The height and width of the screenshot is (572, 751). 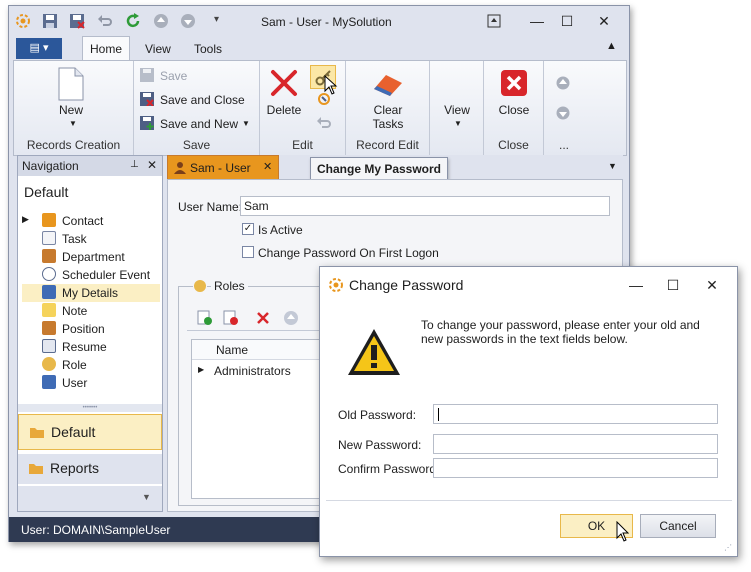 I want to click on splitter: •••••••, so click(x=90, y=408).